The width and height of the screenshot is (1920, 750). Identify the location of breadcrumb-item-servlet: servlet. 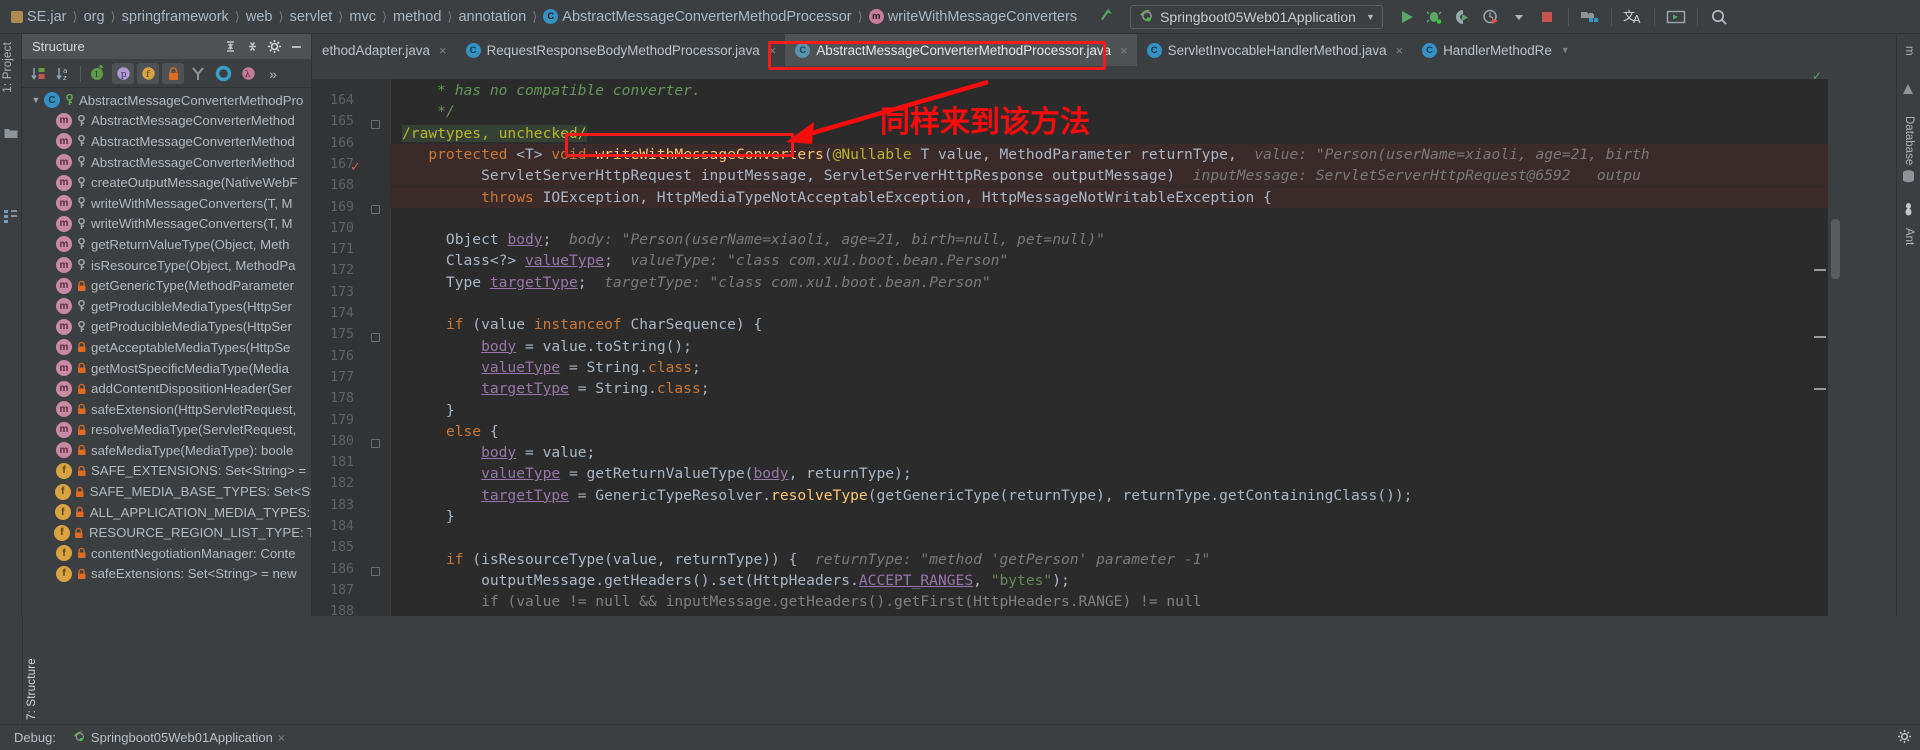
(311, 17).